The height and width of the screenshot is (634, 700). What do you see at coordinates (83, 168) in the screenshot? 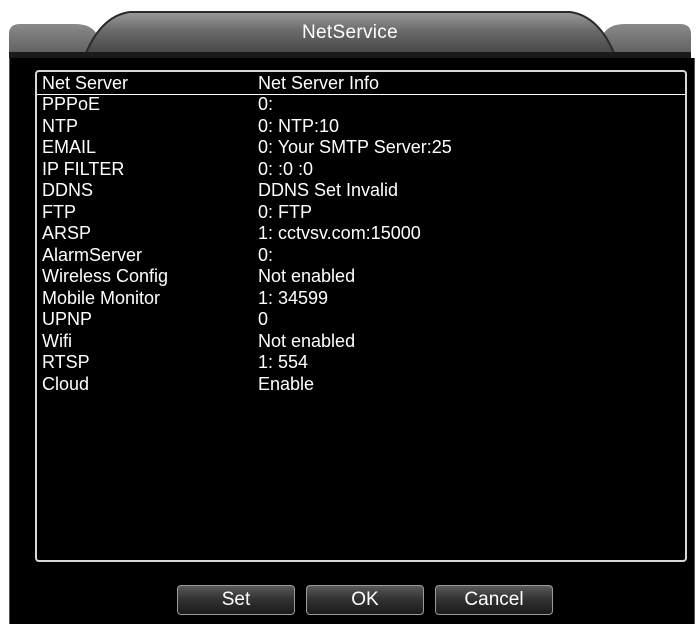
I see `row-name: IP FILTER` at bounding box center [83, 168].